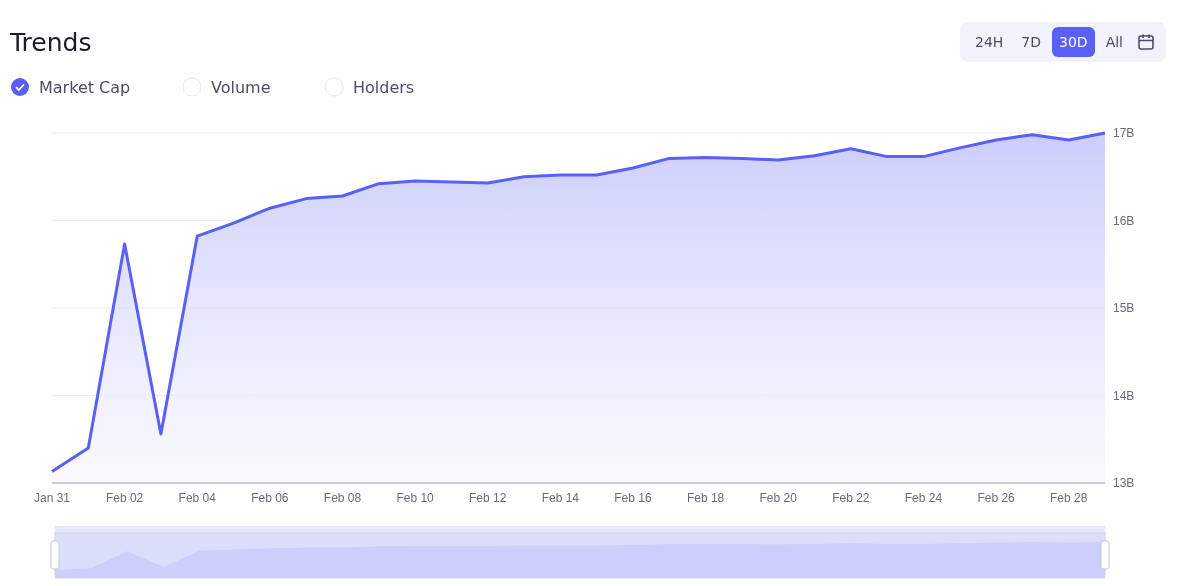 This screenshot has height=586, width=1180. What do you see at coordinates (923, 498) in the screenshot?
I see `x-axis-label: Feb 24` at bounding box center [923, 498].